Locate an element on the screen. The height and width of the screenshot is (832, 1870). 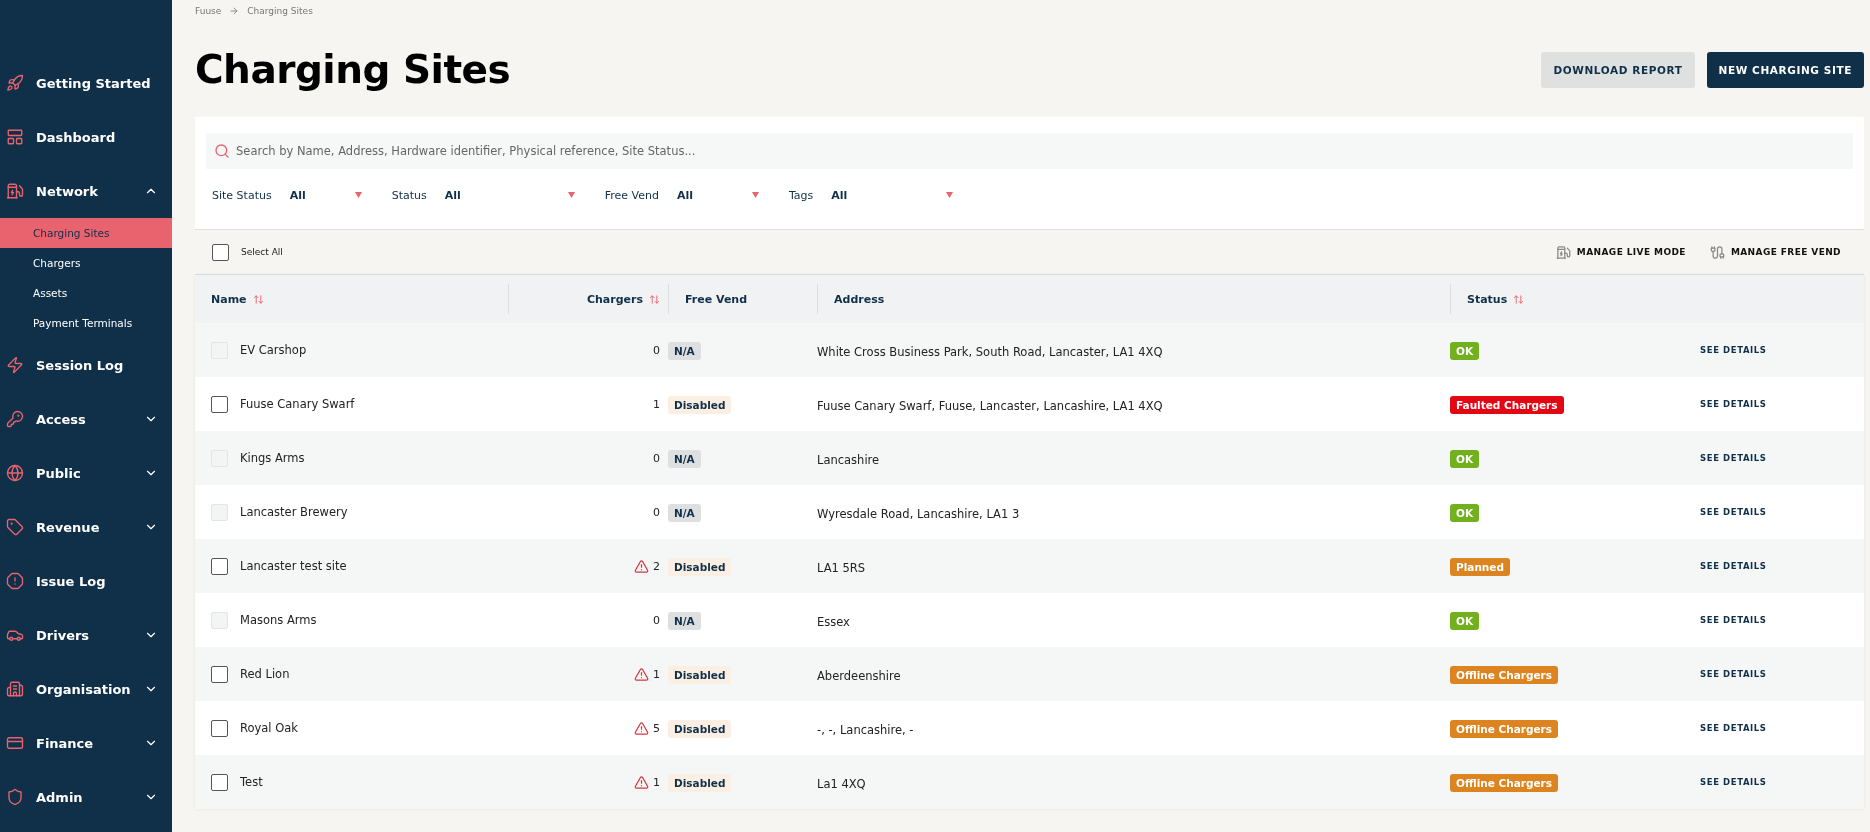
column-header: Status is located at coordinates (1487, 299).